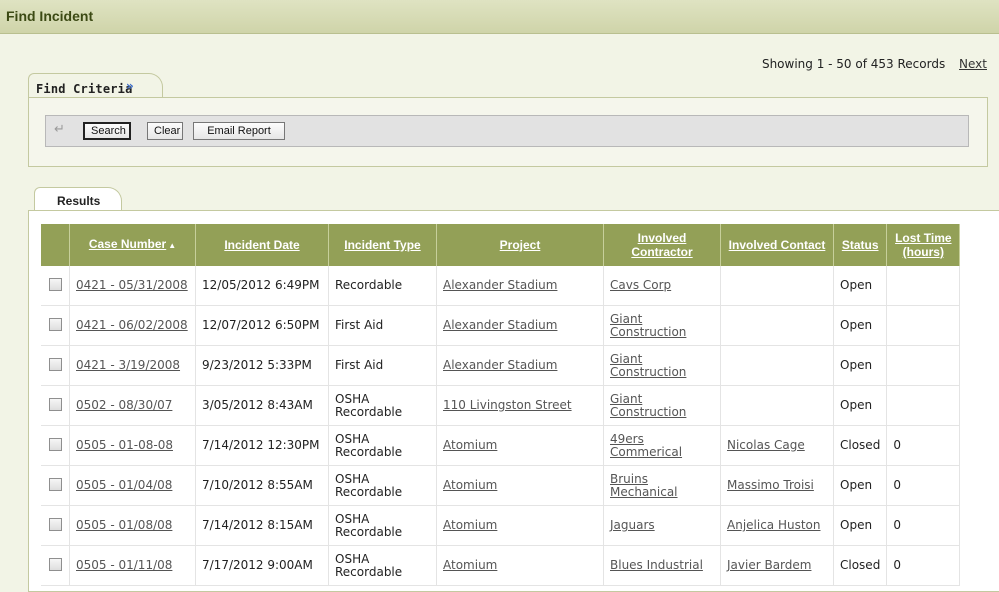  I want to click on incident-type-cell: OSHA Recordable, so click(382, 565).